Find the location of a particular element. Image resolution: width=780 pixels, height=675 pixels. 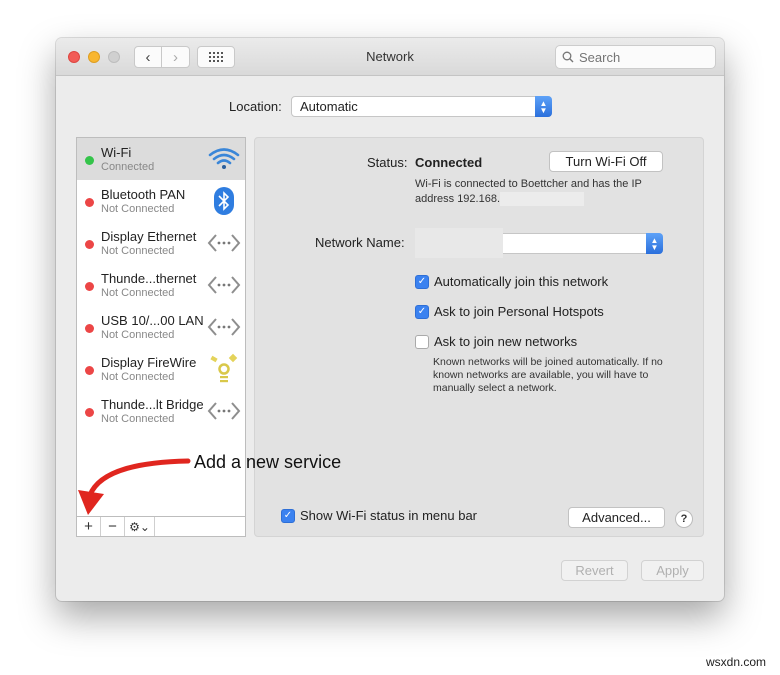

title-bar: ‹ › Network is located at coordinates (390, 57).